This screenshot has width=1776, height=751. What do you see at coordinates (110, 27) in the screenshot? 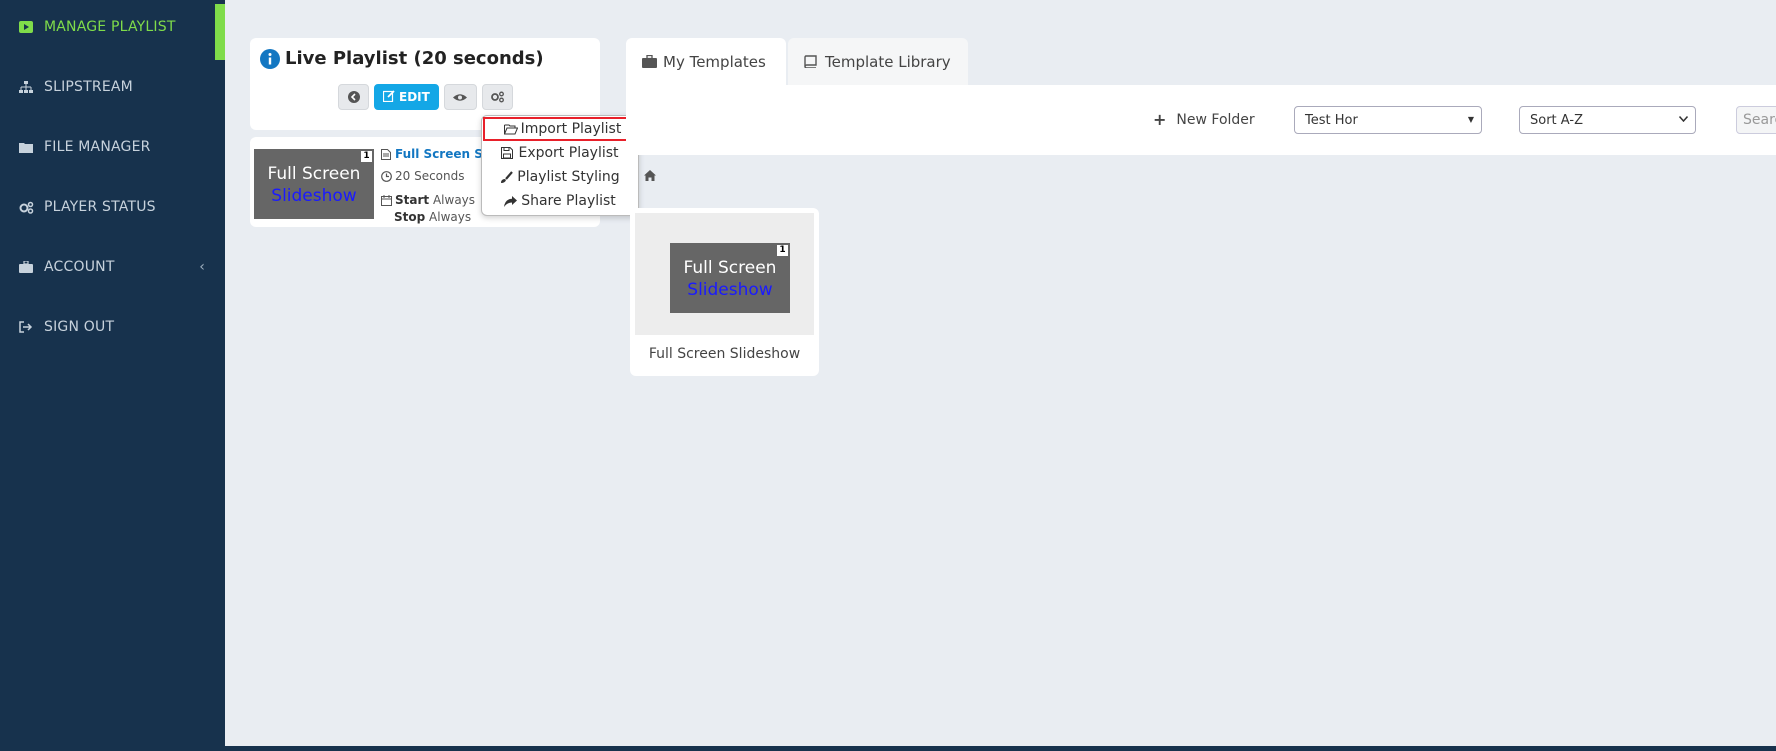
I see `sidebar-item-label: MANAGE PLAYLIST` at bounding box center [110, 27].